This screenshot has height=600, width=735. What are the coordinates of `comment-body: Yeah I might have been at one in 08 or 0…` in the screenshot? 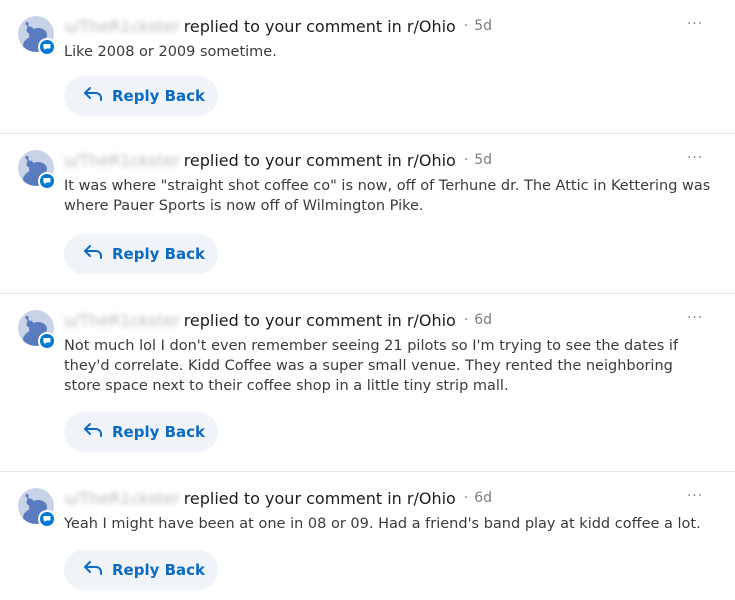 It's located at (382, 524).